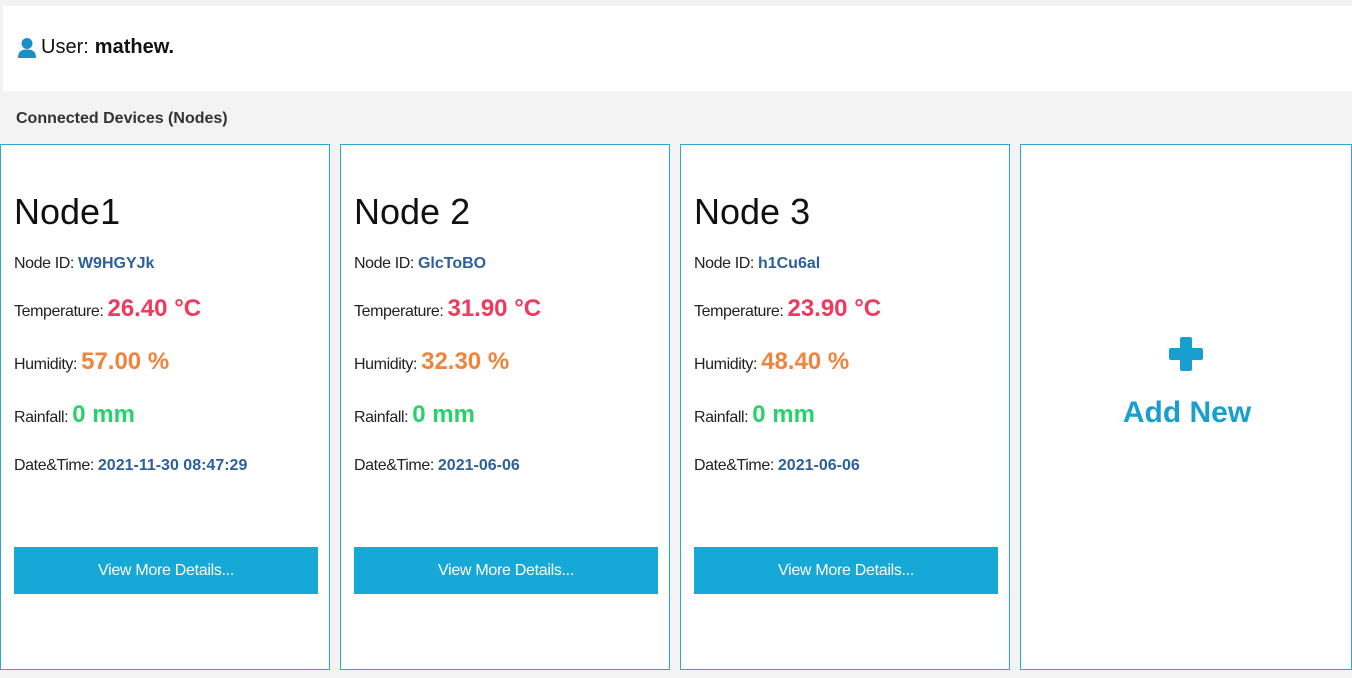 This screenshot has width=1352, height=678. What do you see at coordinates (452, 263) in the screenshot?
I see `node-id-value: GlcToBO` at bounding box center [452, 263].